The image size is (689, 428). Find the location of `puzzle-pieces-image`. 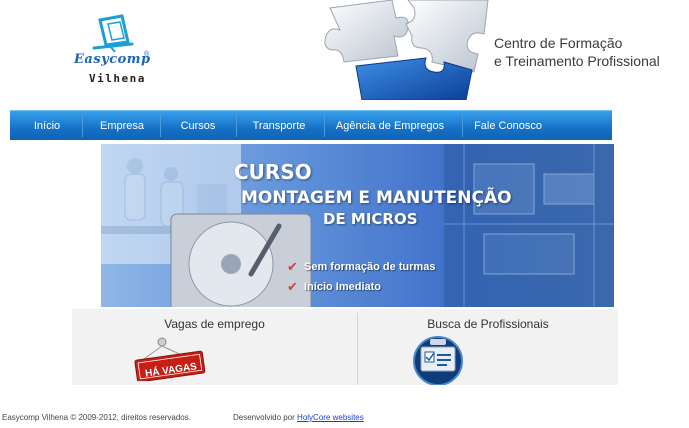

puzzle-pieces-image is located at coordinates (406, 50).